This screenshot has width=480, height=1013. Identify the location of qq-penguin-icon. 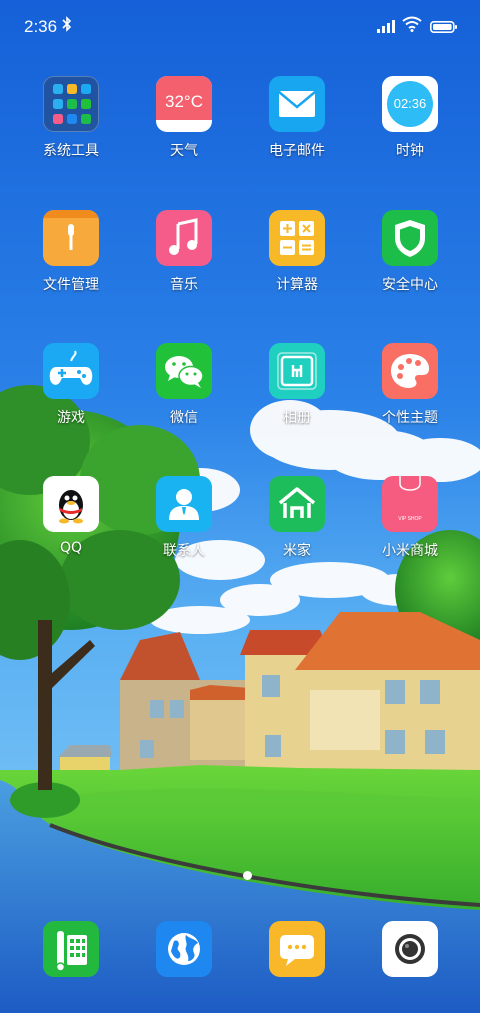
(71, 504).